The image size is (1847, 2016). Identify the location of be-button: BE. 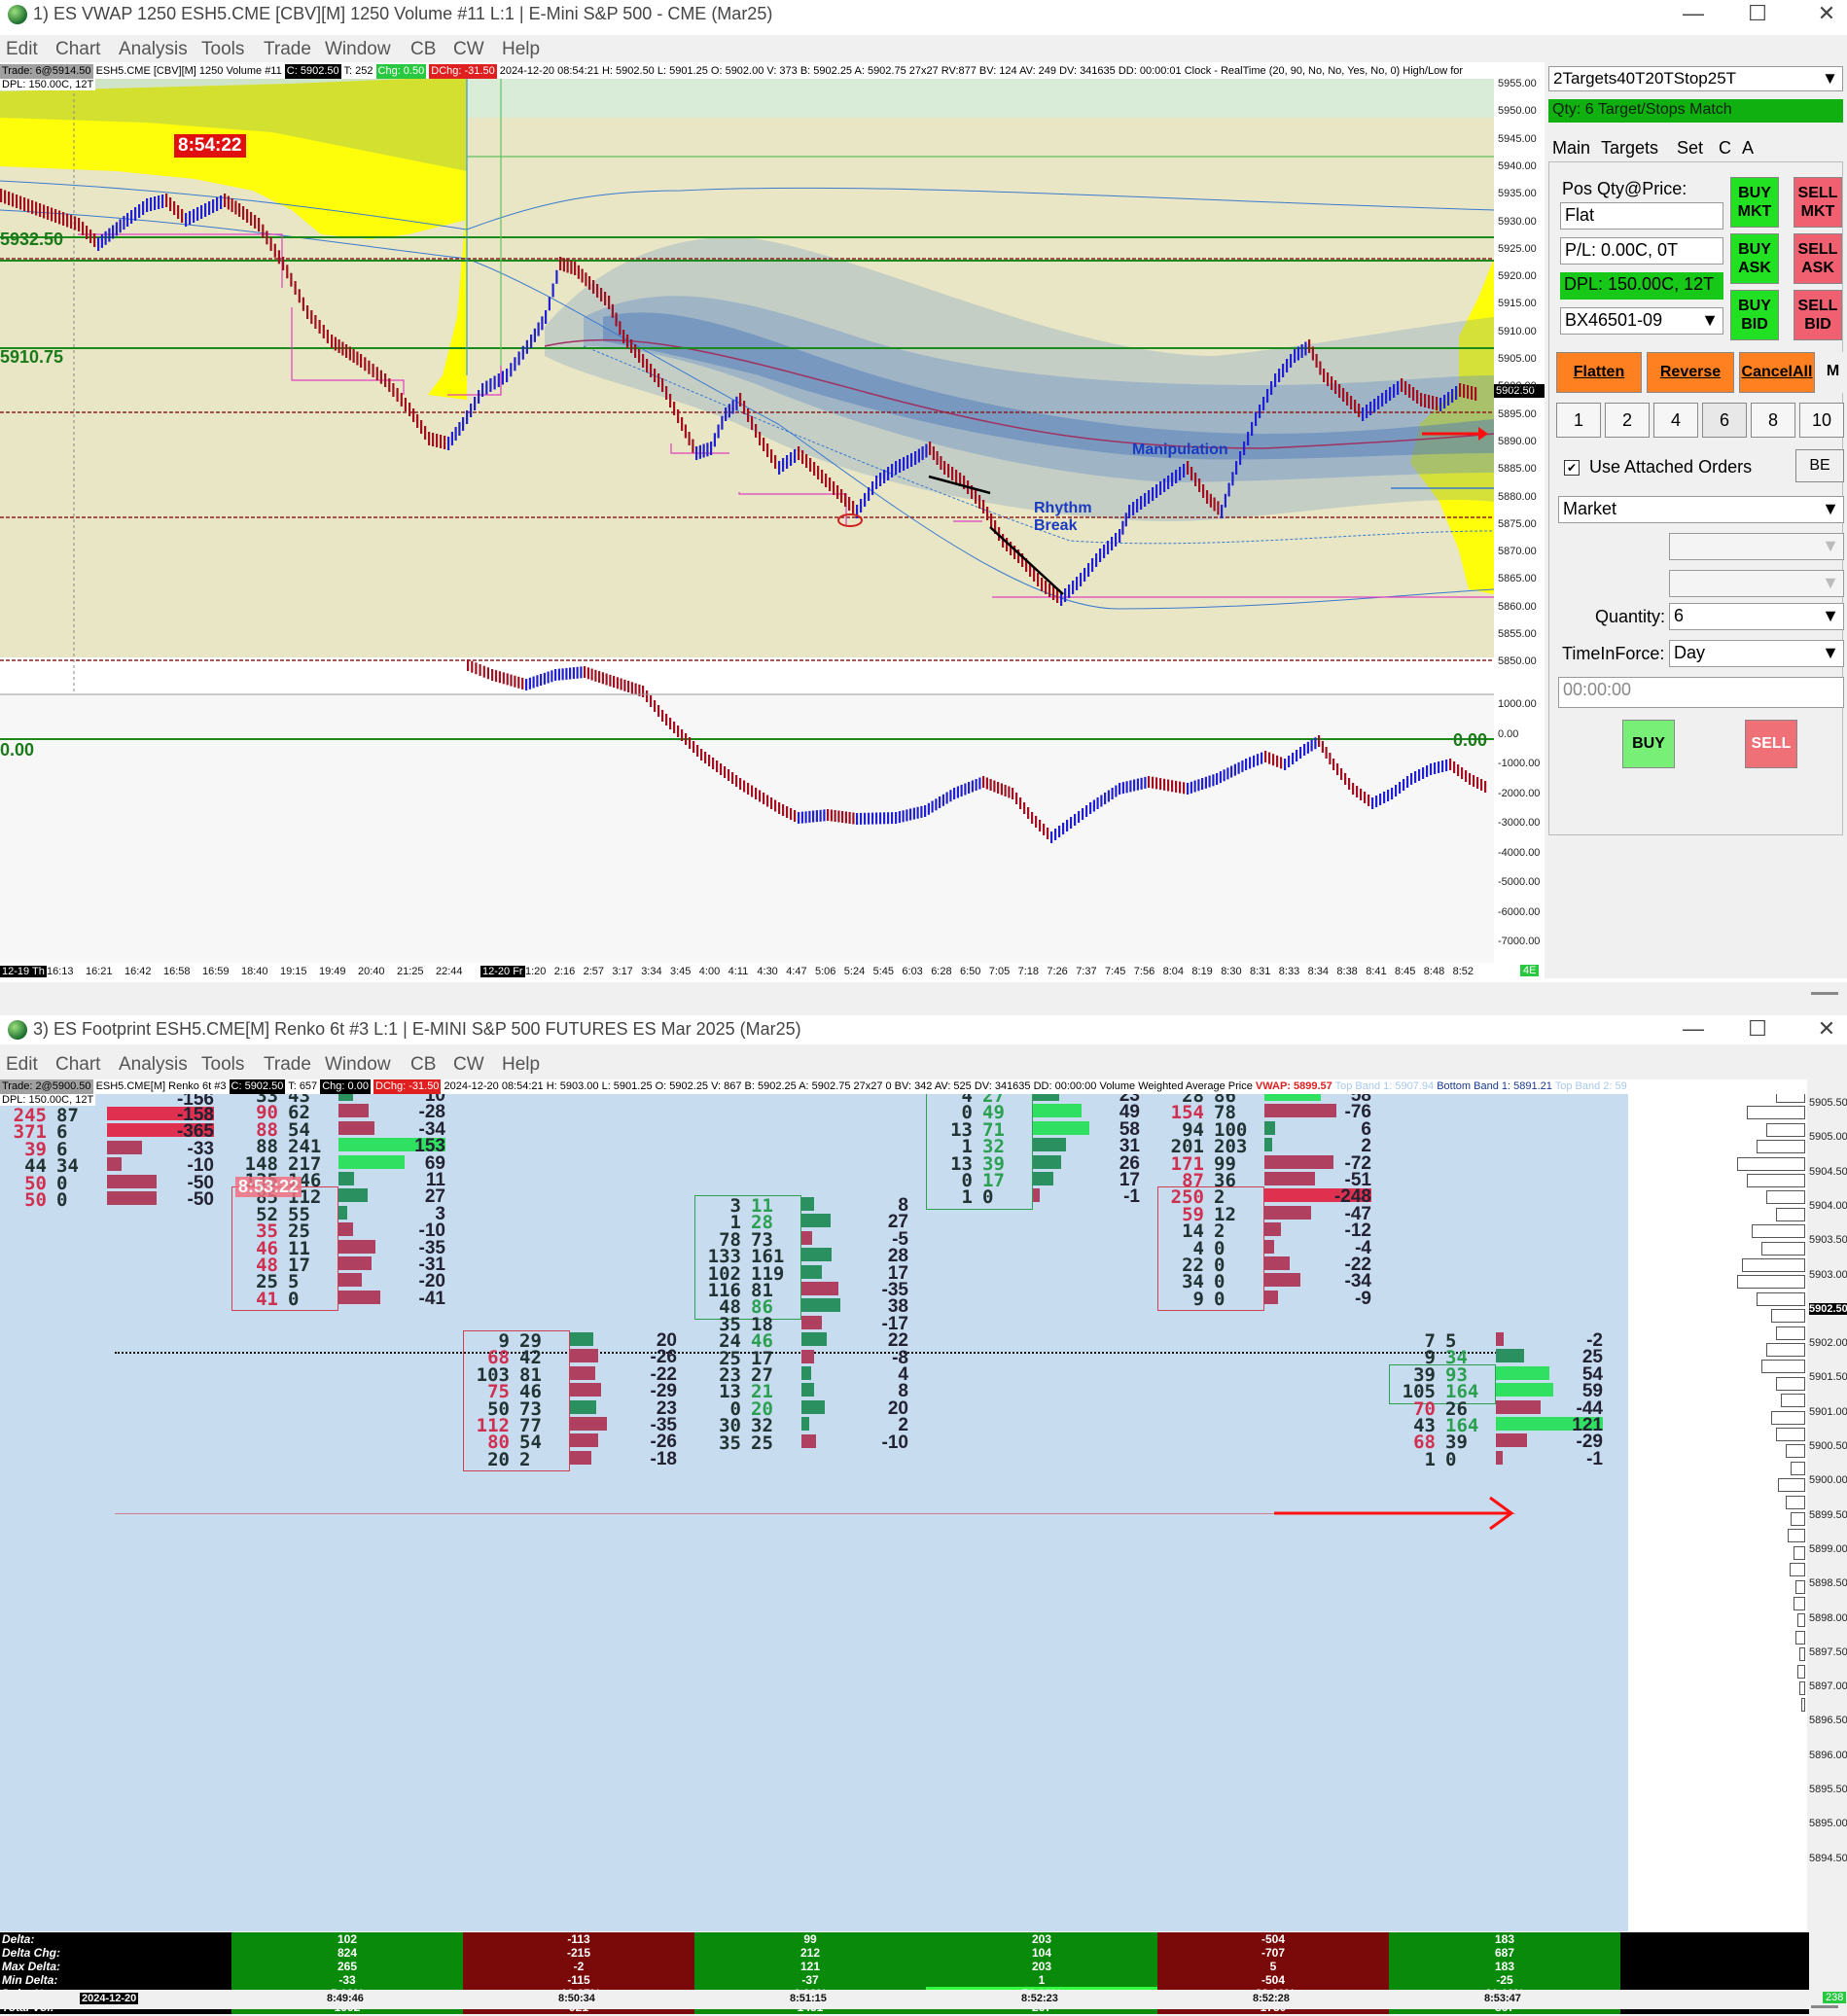
(1820, 465).